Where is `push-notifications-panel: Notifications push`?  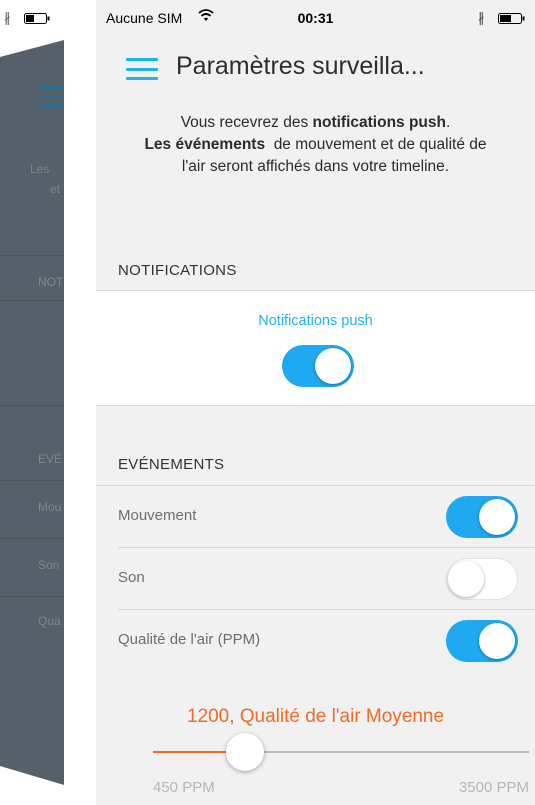 push-notifications-panel: Notifications push is located at coordinates (315, 348).